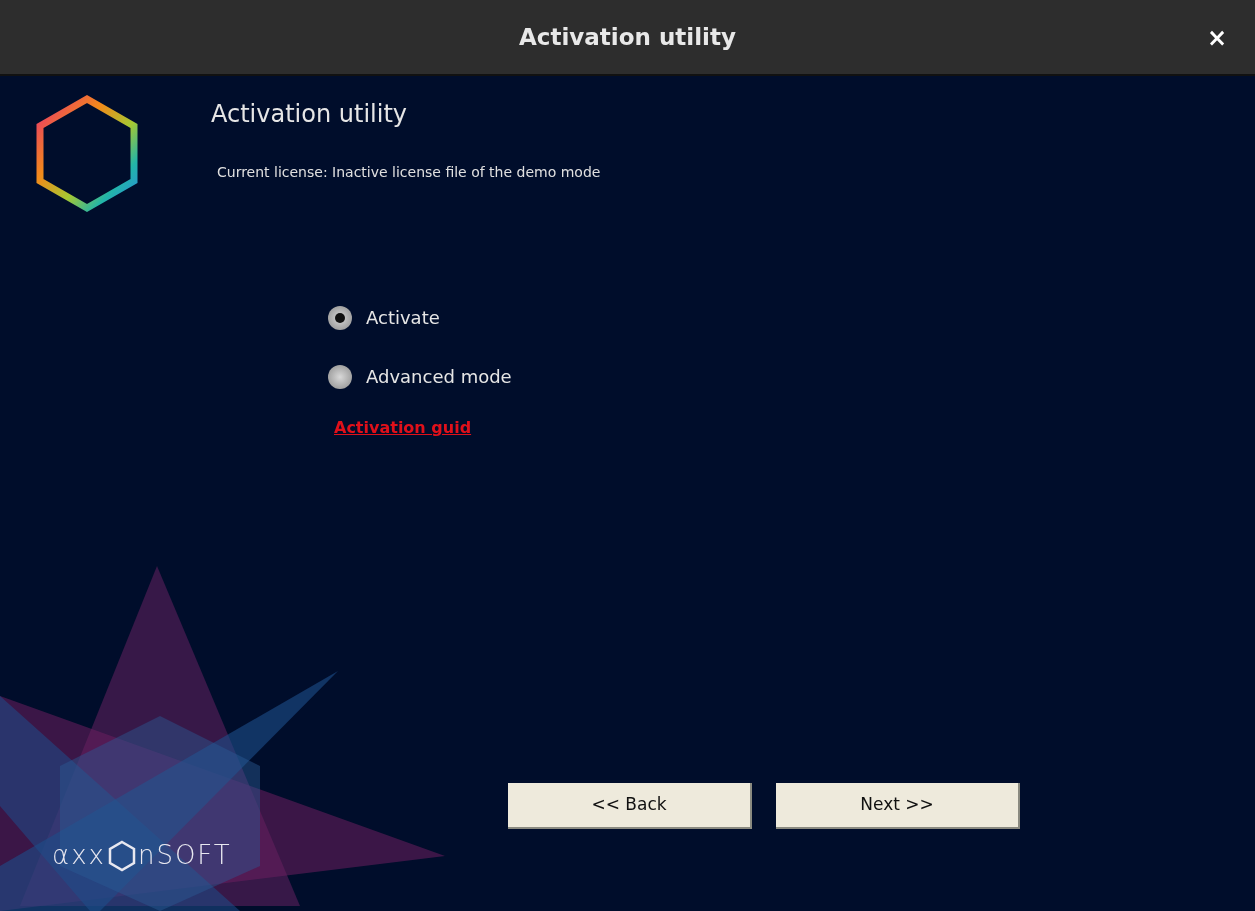 This screenshot has width=1255, height=911. Describe the element at coordinates (87, 154) in the screenshot. I see `hexagon-logo-icon` at that location.